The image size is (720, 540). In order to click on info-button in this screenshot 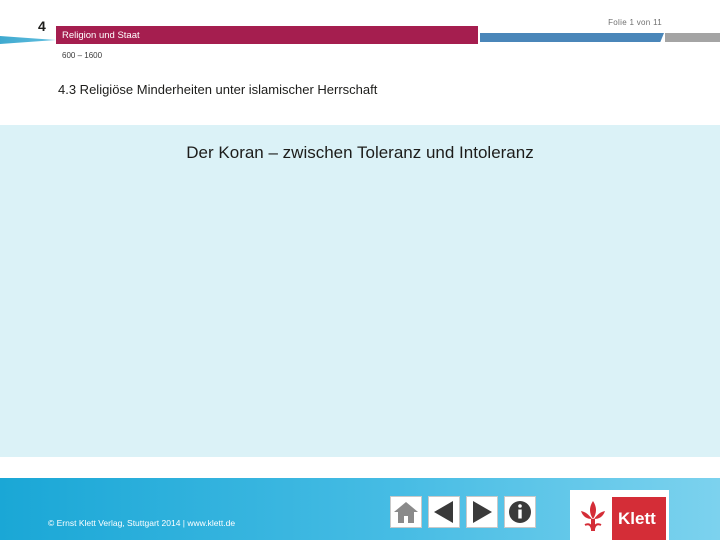, I will do `click(520, 512)`.